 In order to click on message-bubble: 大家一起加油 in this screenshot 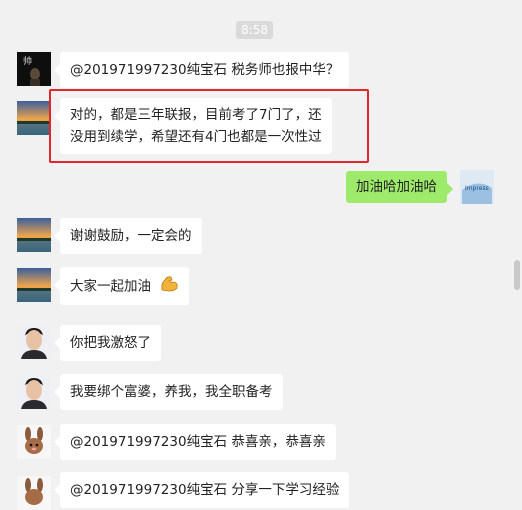, I will do `click(121, 286)`.